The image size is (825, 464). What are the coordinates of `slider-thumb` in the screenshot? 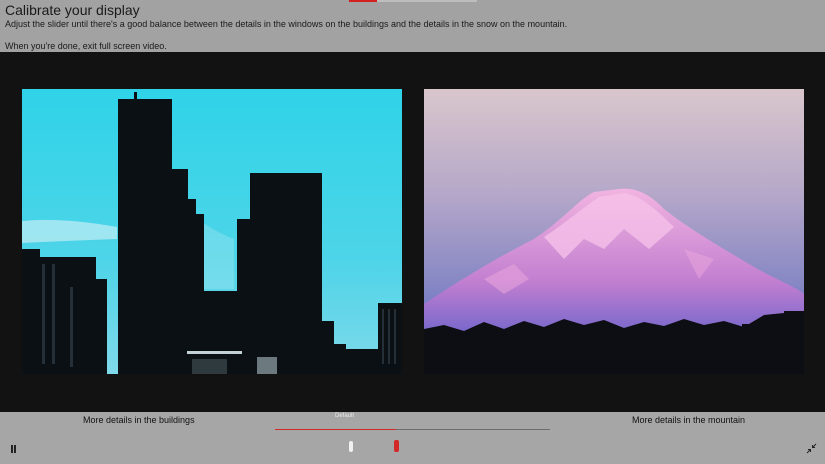 It's located at (396, 446).